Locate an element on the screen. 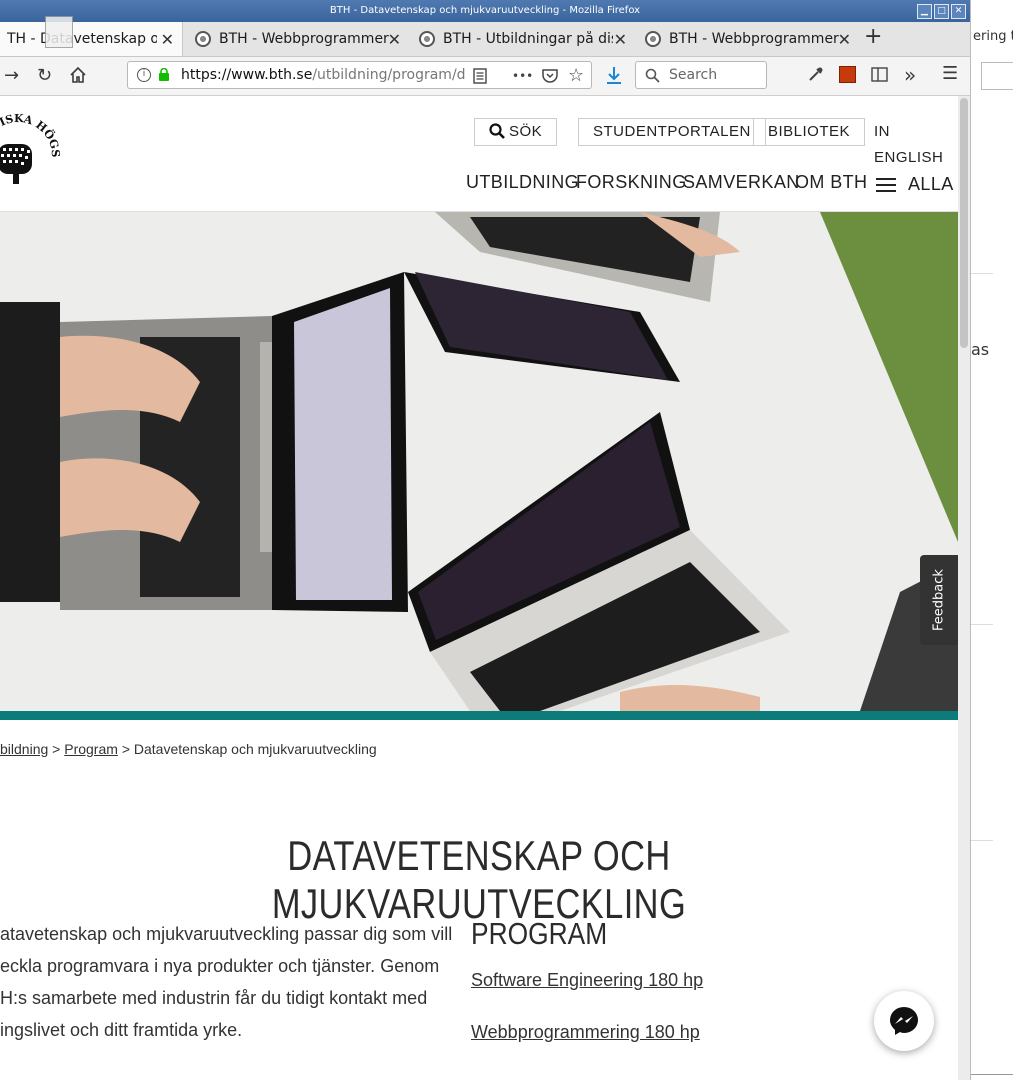 The image size is (1013, 1080). feedback-button: Feedback is located at coordinates (939, 600).